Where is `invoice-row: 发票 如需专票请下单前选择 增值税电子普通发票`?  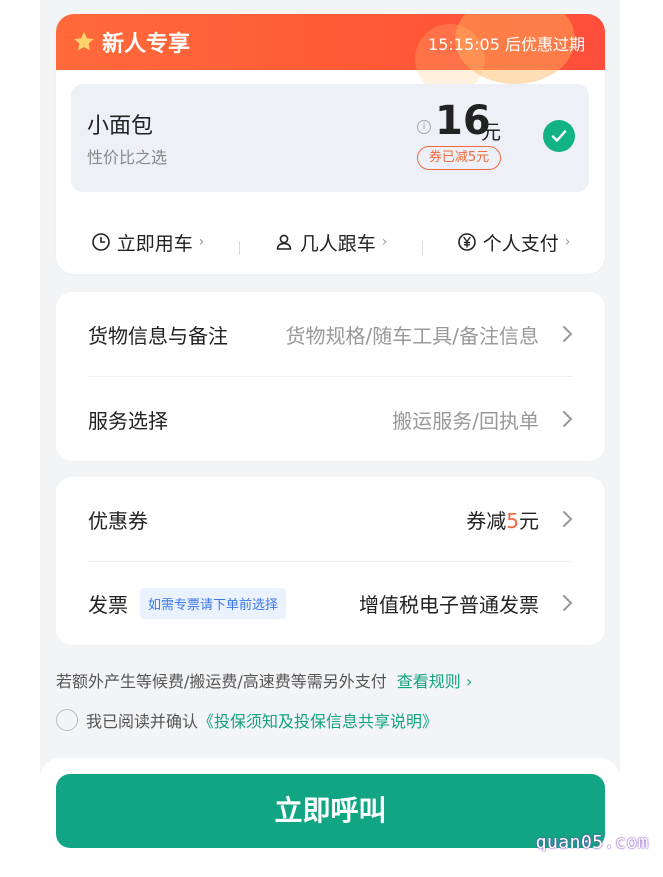
invoice-row: 发票 如需专票请下单前选择 增值税电子普通发票 is located at coordinates (330, 603).